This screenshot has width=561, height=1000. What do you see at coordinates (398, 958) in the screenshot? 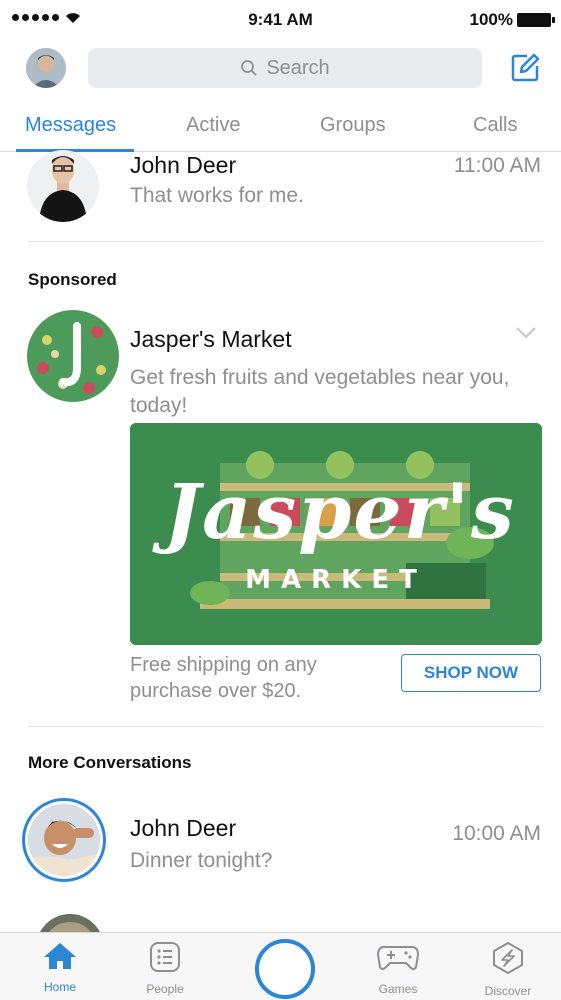
I see `gamepad-icon` at bounding box center [398, 958].